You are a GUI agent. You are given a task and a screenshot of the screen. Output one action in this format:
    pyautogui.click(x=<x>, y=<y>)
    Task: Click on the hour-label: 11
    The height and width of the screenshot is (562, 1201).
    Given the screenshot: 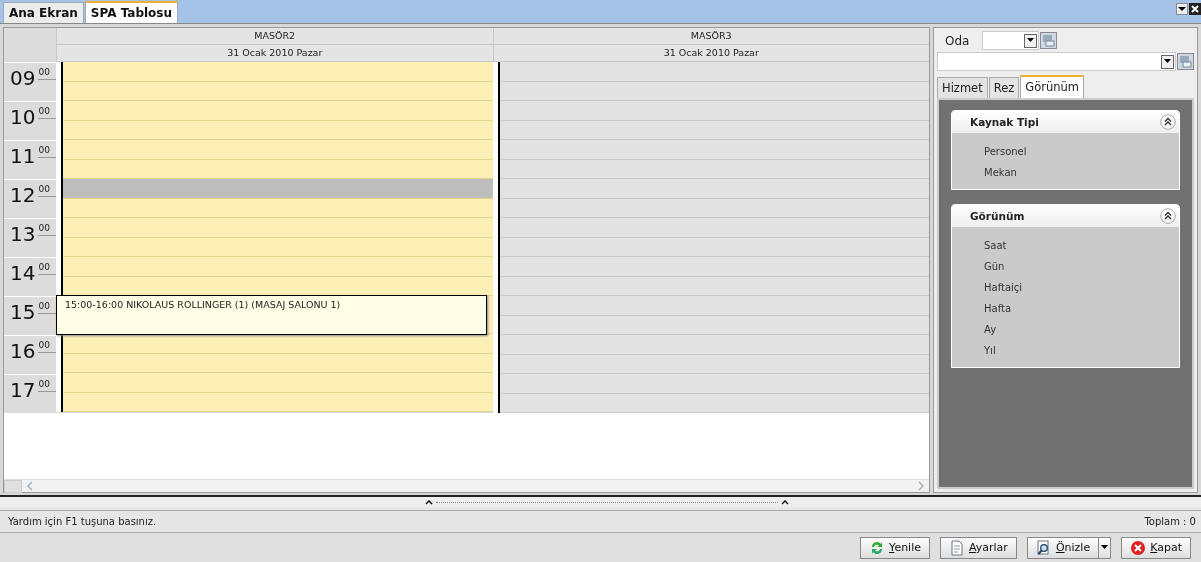 What is the action you would take?
    pyautogui.click(x=23, y=156)
    